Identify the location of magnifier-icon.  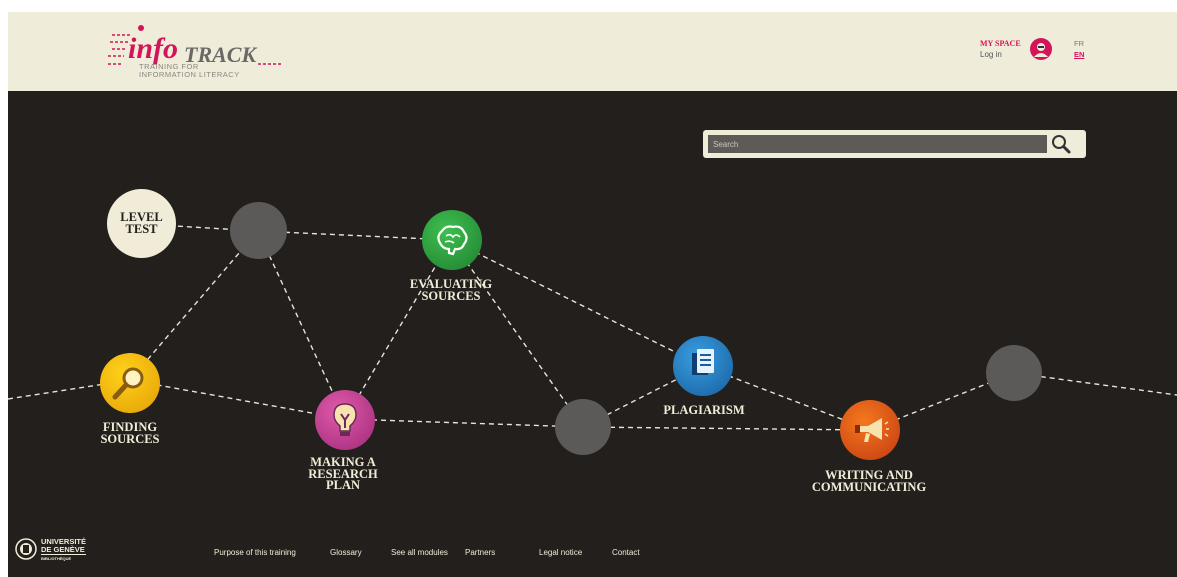
(128, 383).